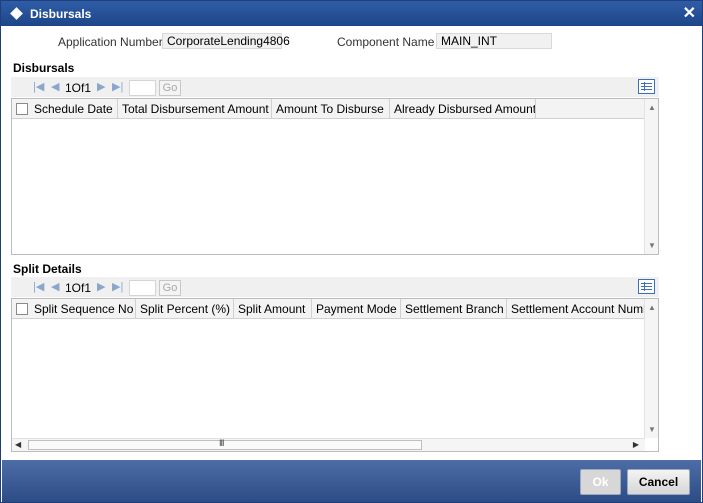 This screenshot has height=503, width=703. Describe the element at coordinates (225, 444) in the screenshot. I see `horizontal-scroll-thumb: III` at that location.